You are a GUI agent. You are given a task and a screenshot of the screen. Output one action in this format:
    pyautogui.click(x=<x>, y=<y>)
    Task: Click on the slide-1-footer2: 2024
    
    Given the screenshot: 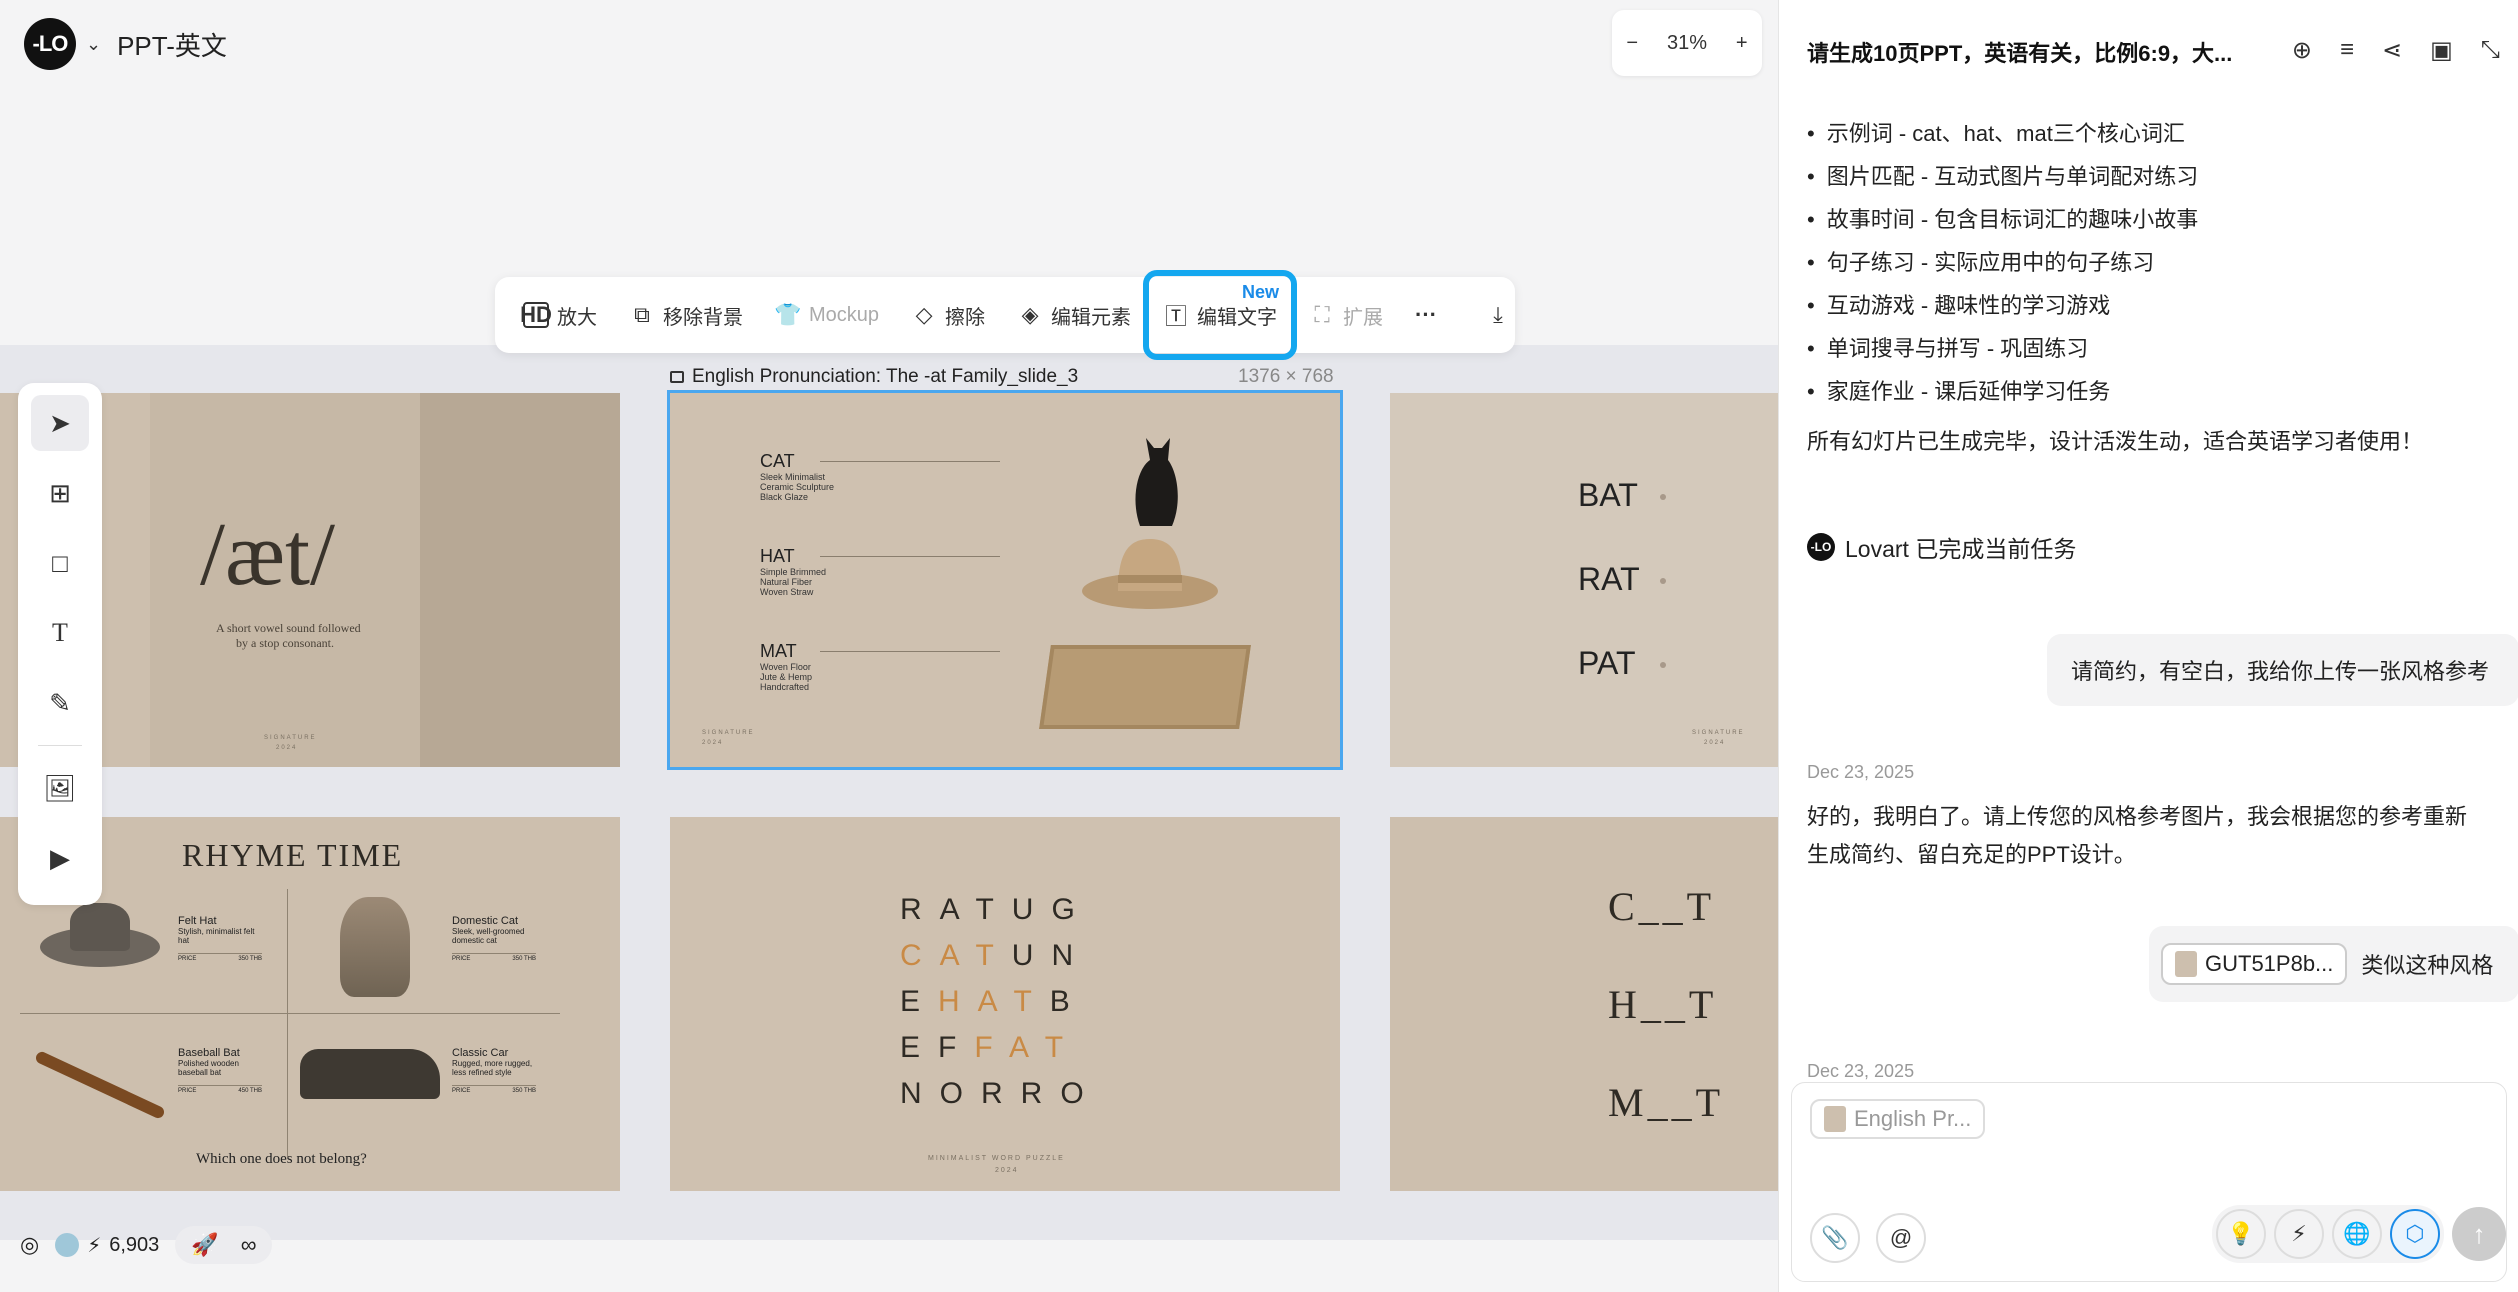 What is the action you would take?
    pyautogui.click(x=287, y=748)
    